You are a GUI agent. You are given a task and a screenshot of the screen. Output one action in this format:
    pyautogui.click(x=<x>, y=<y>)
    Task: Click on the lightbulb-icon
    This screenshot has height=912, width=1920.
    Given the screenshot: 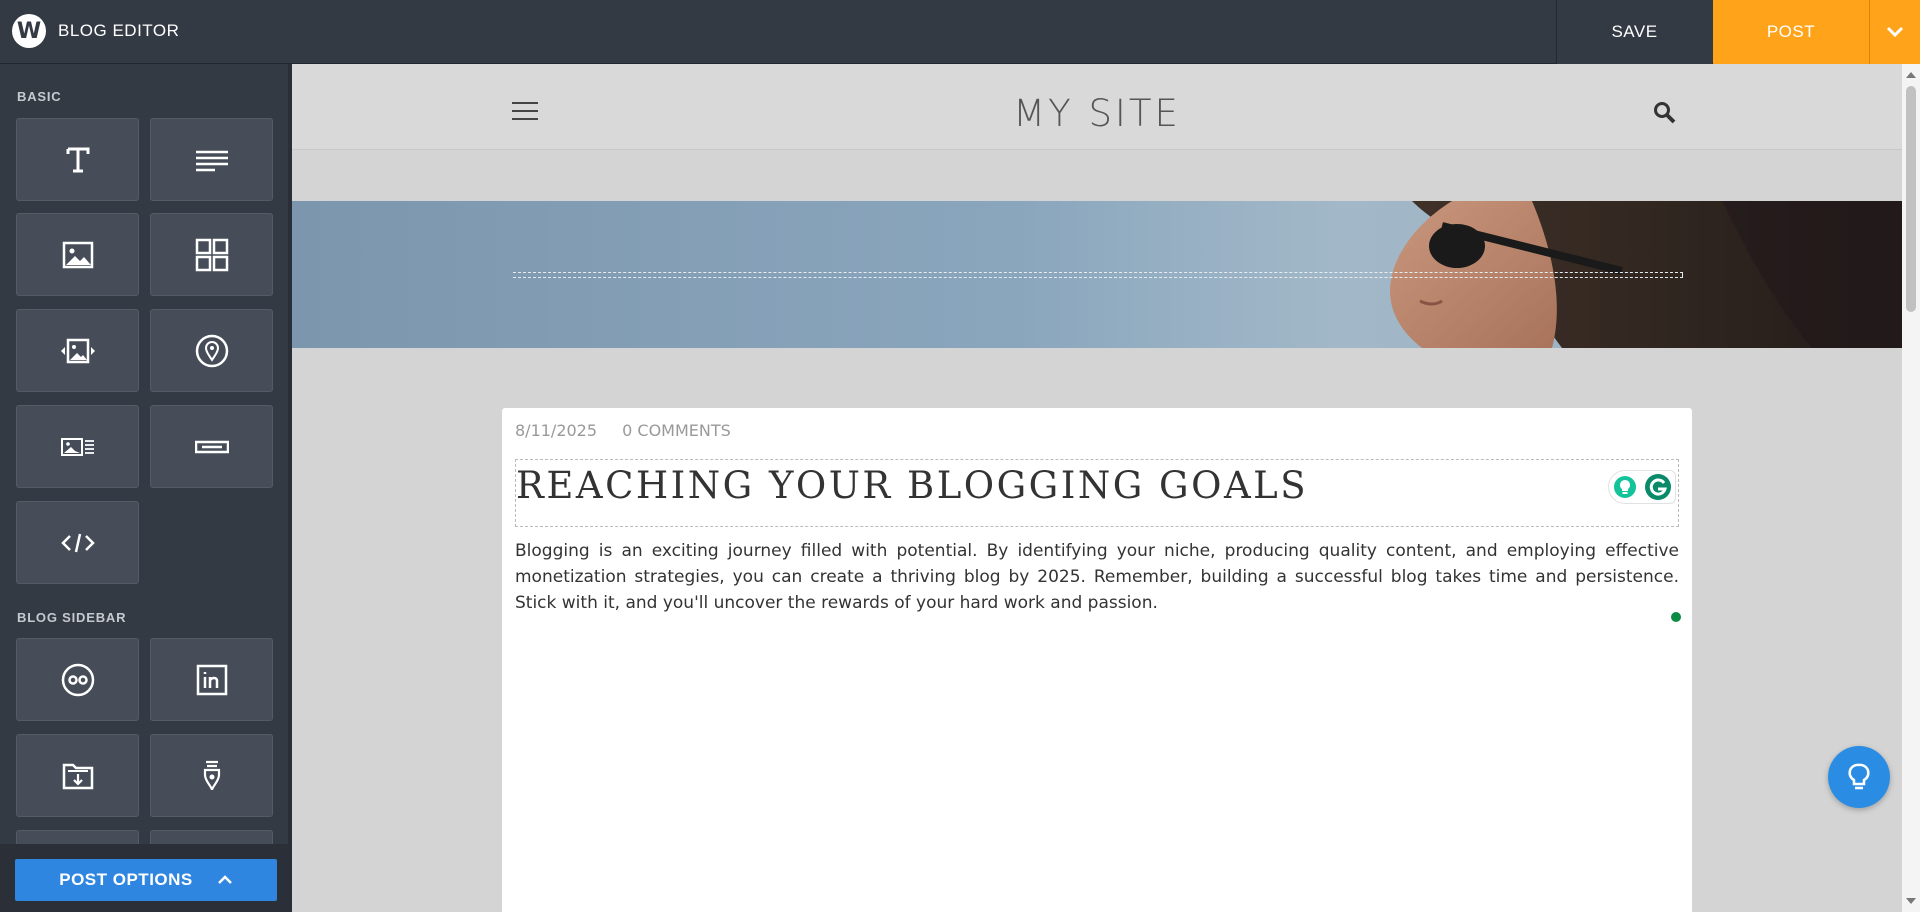 What is the action you would take?
    pyautogui.click(x=1624, y=487)
    